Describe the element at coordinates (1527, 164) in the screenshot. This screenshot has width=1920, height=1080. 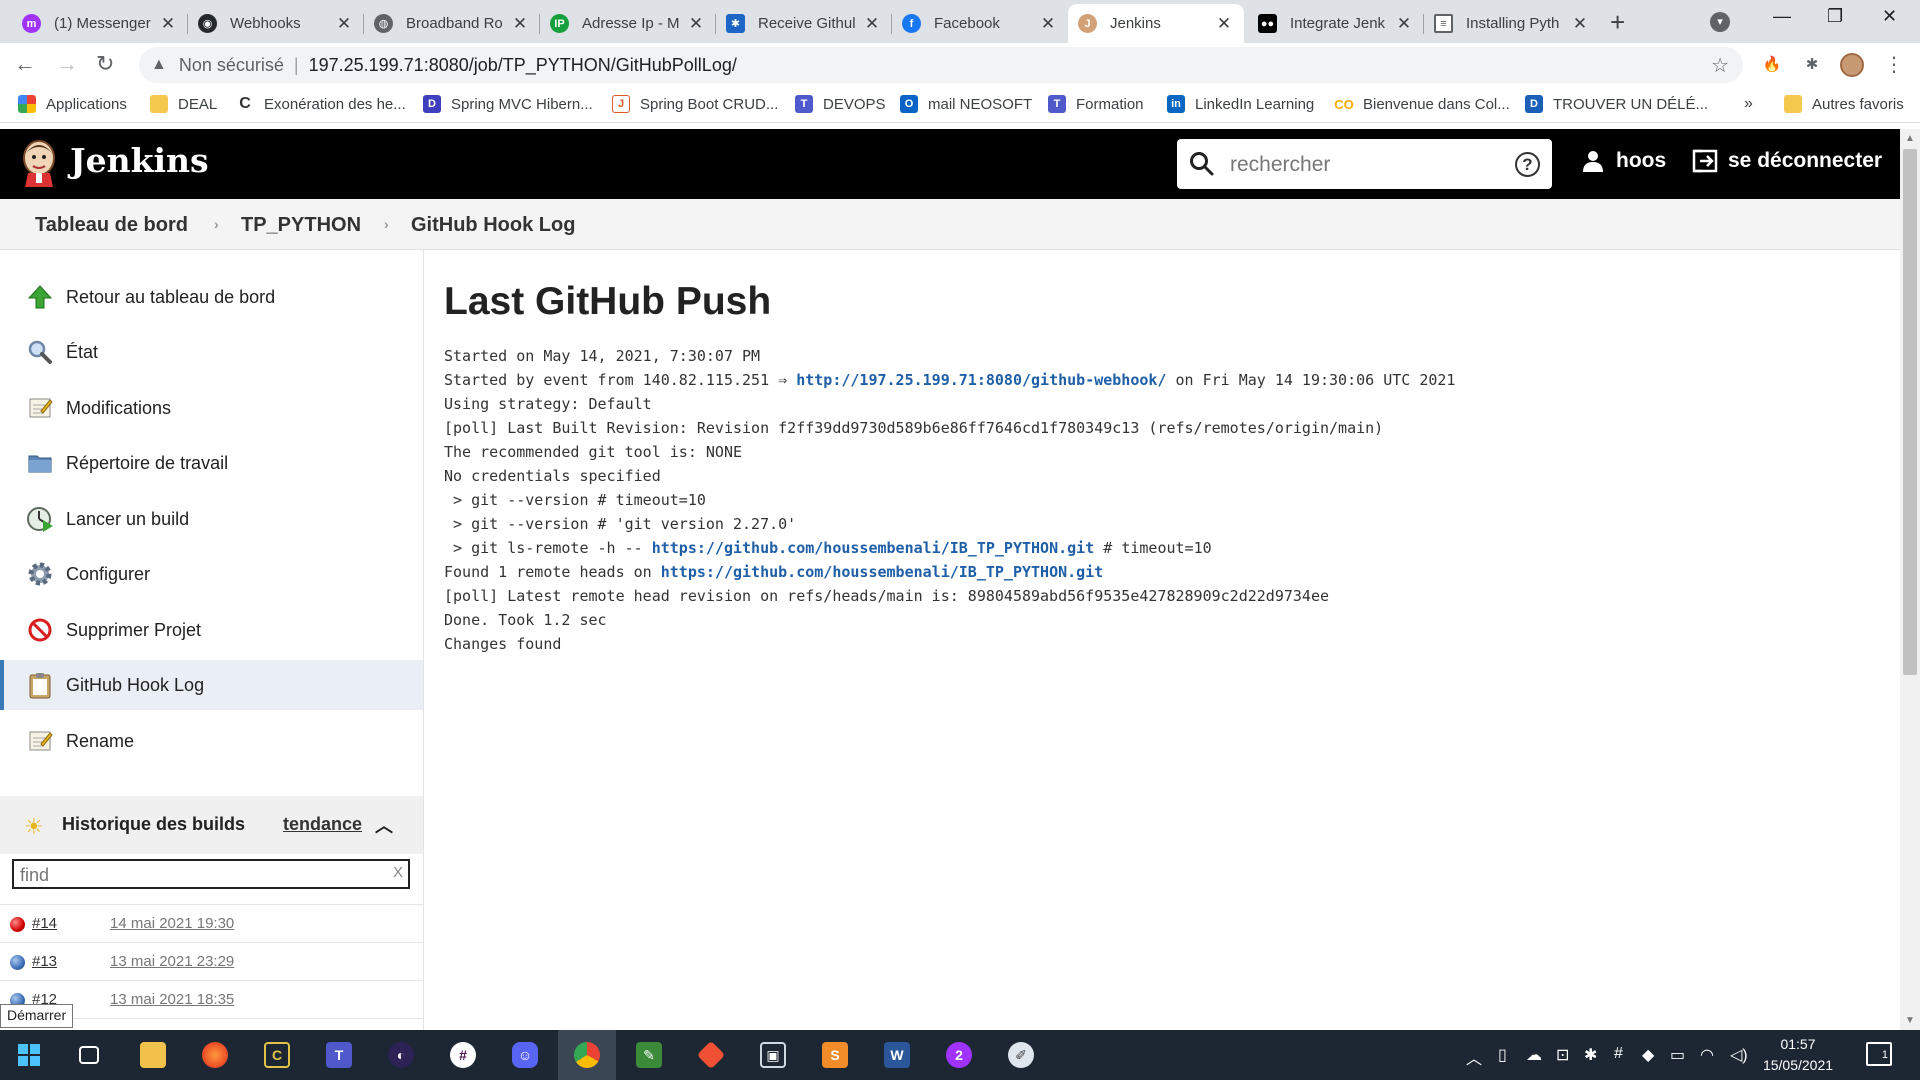
I see `help-icon: ?` at that location.